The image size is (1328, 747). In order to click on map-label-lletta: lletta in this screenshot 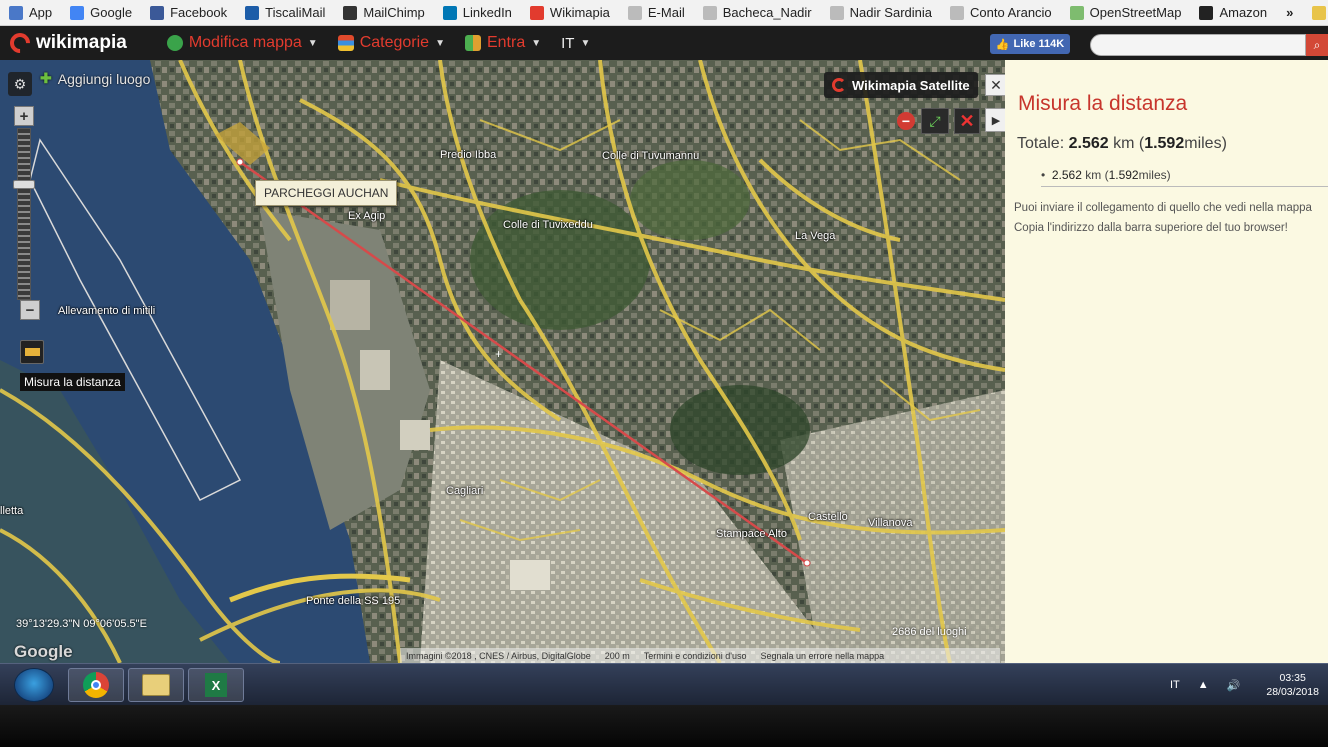, I will do `click(12, 511)`.